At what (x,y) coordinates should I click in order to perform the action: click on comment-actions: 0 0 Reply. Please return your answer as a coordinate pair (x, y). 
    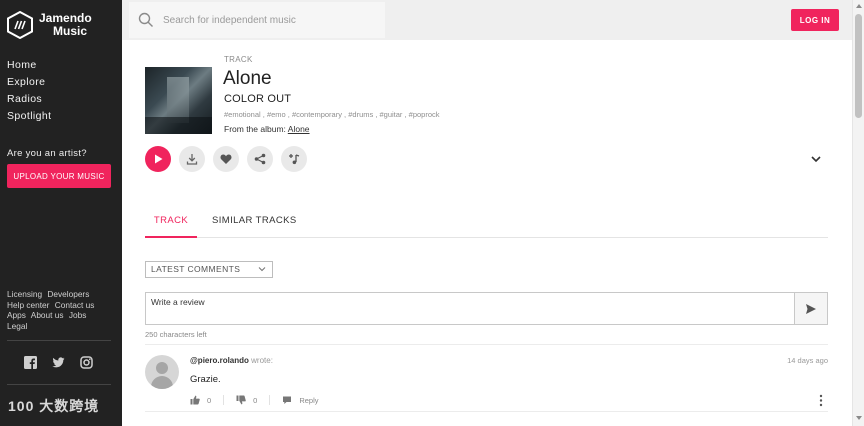
    Looking at the image, I should click on (260, 400).